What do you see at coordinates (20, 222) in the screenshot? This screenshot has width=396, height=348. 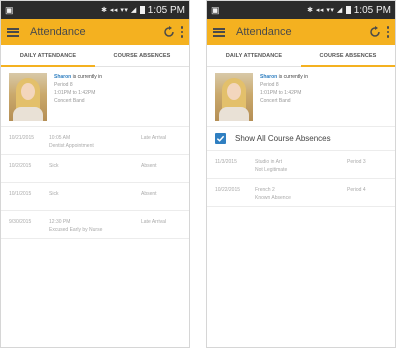 I see `attendance-date: 9/30/2015` at bounding box center [20, 222].